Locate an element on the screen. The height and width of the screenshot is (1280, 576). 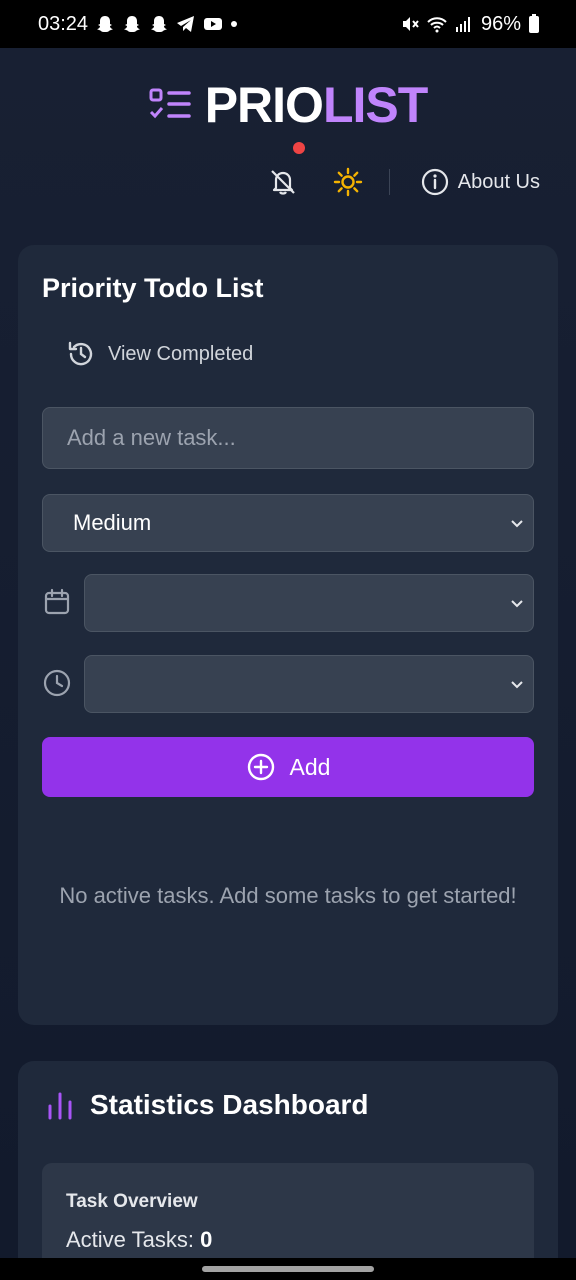
wifi-icon is located at coordinates (437, 25).